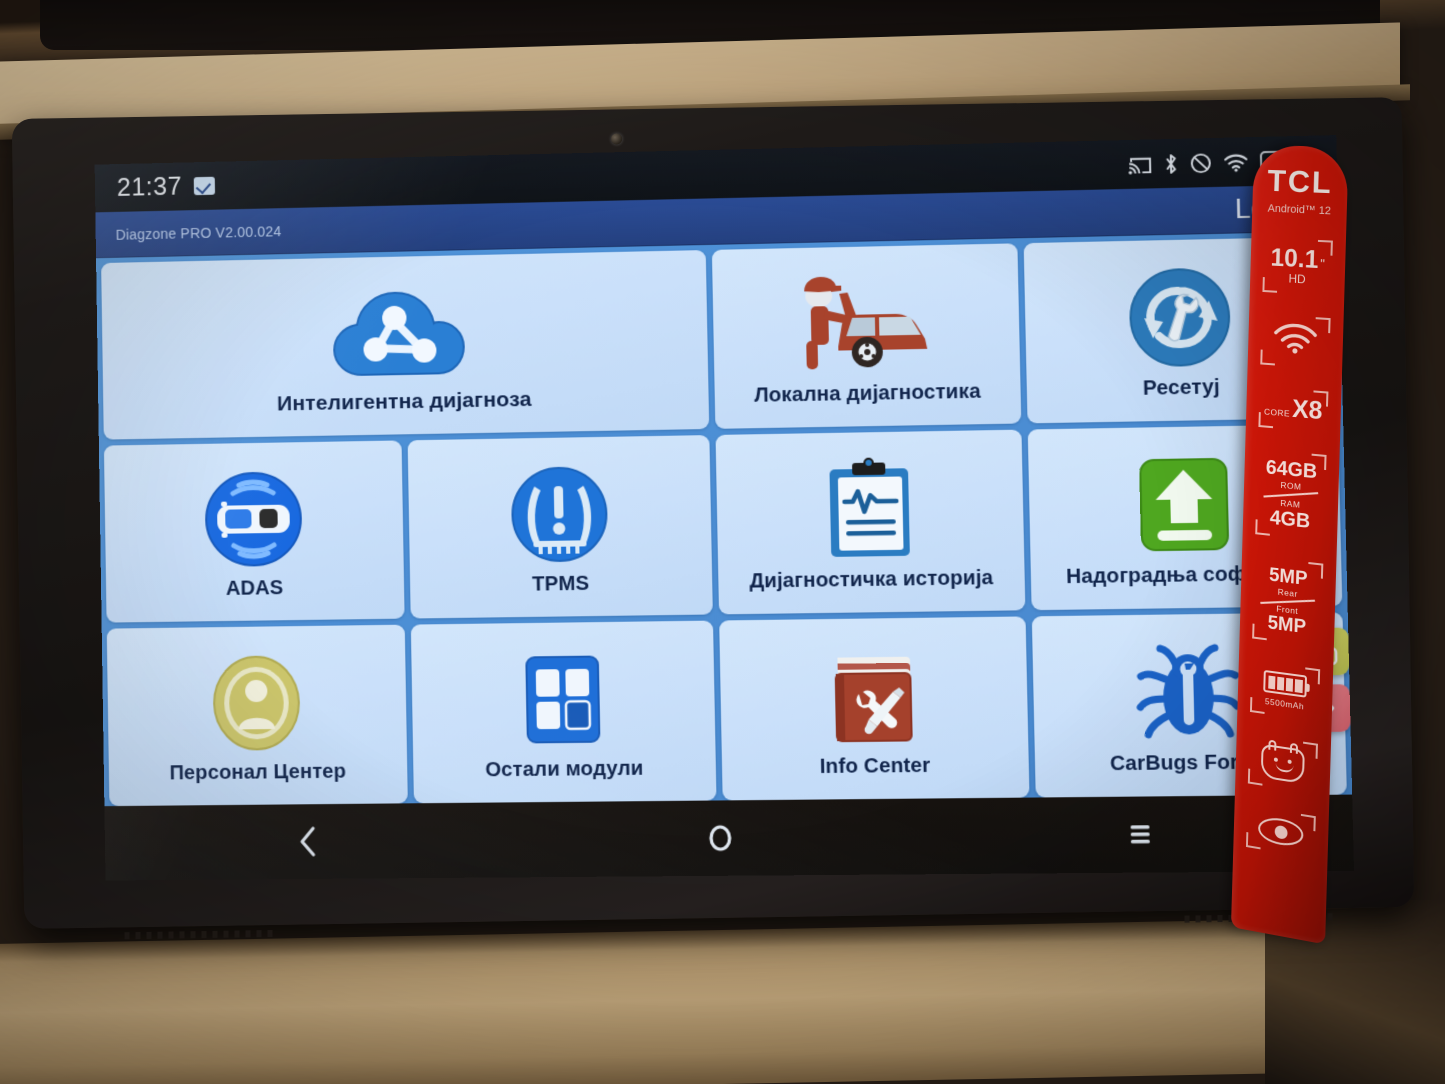  I want to click on tile-info-center: Info Center, so click(874, 708).